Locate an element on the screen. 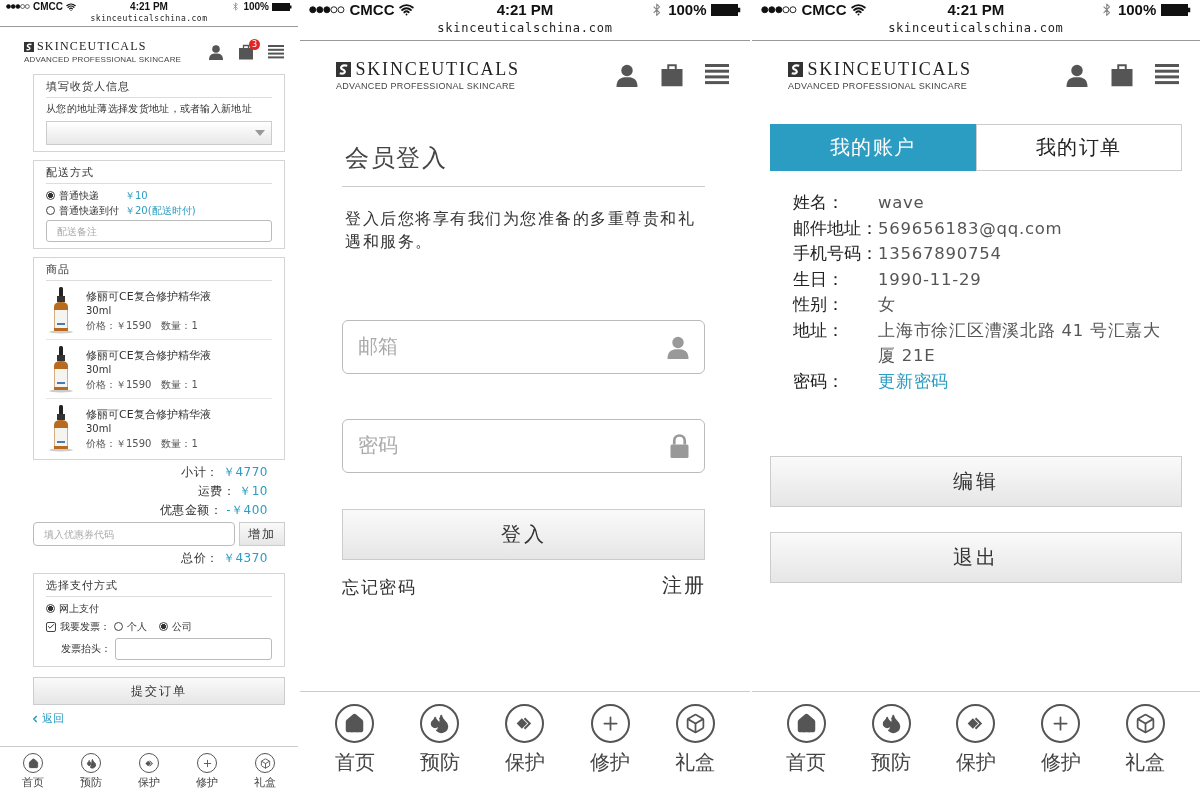 The width and height of the screenshot is (1200, 800). password-field: 密码 is located at coordinates (523, 445).